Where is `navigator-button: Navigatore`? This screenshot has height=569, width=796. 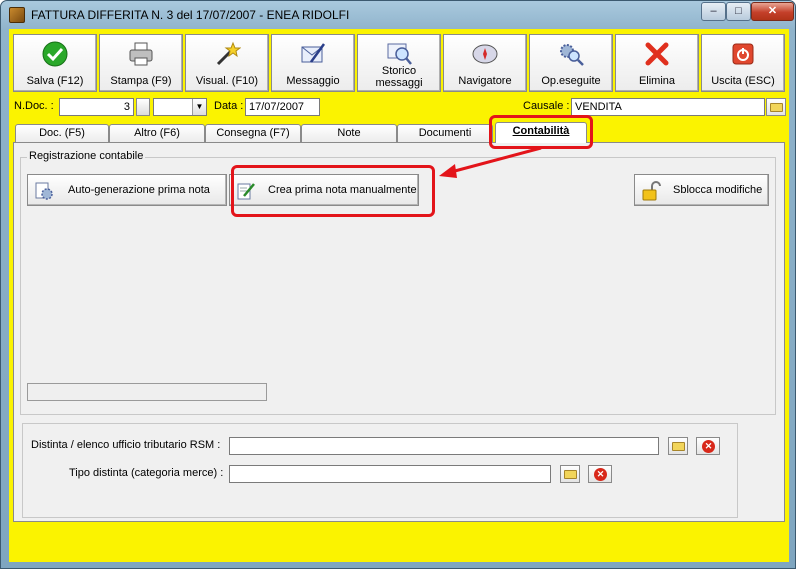 navigator-button: Navigatore is located at coordinates (485, 63).